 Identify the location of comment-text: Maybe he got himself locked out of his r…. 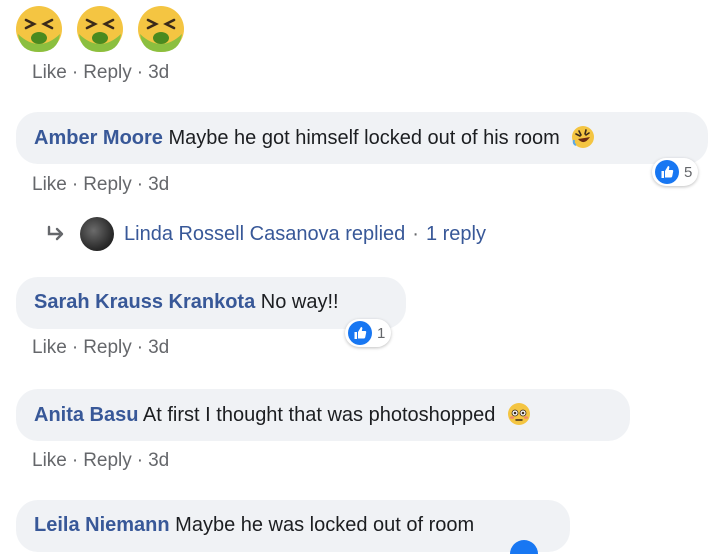
(364, 138).